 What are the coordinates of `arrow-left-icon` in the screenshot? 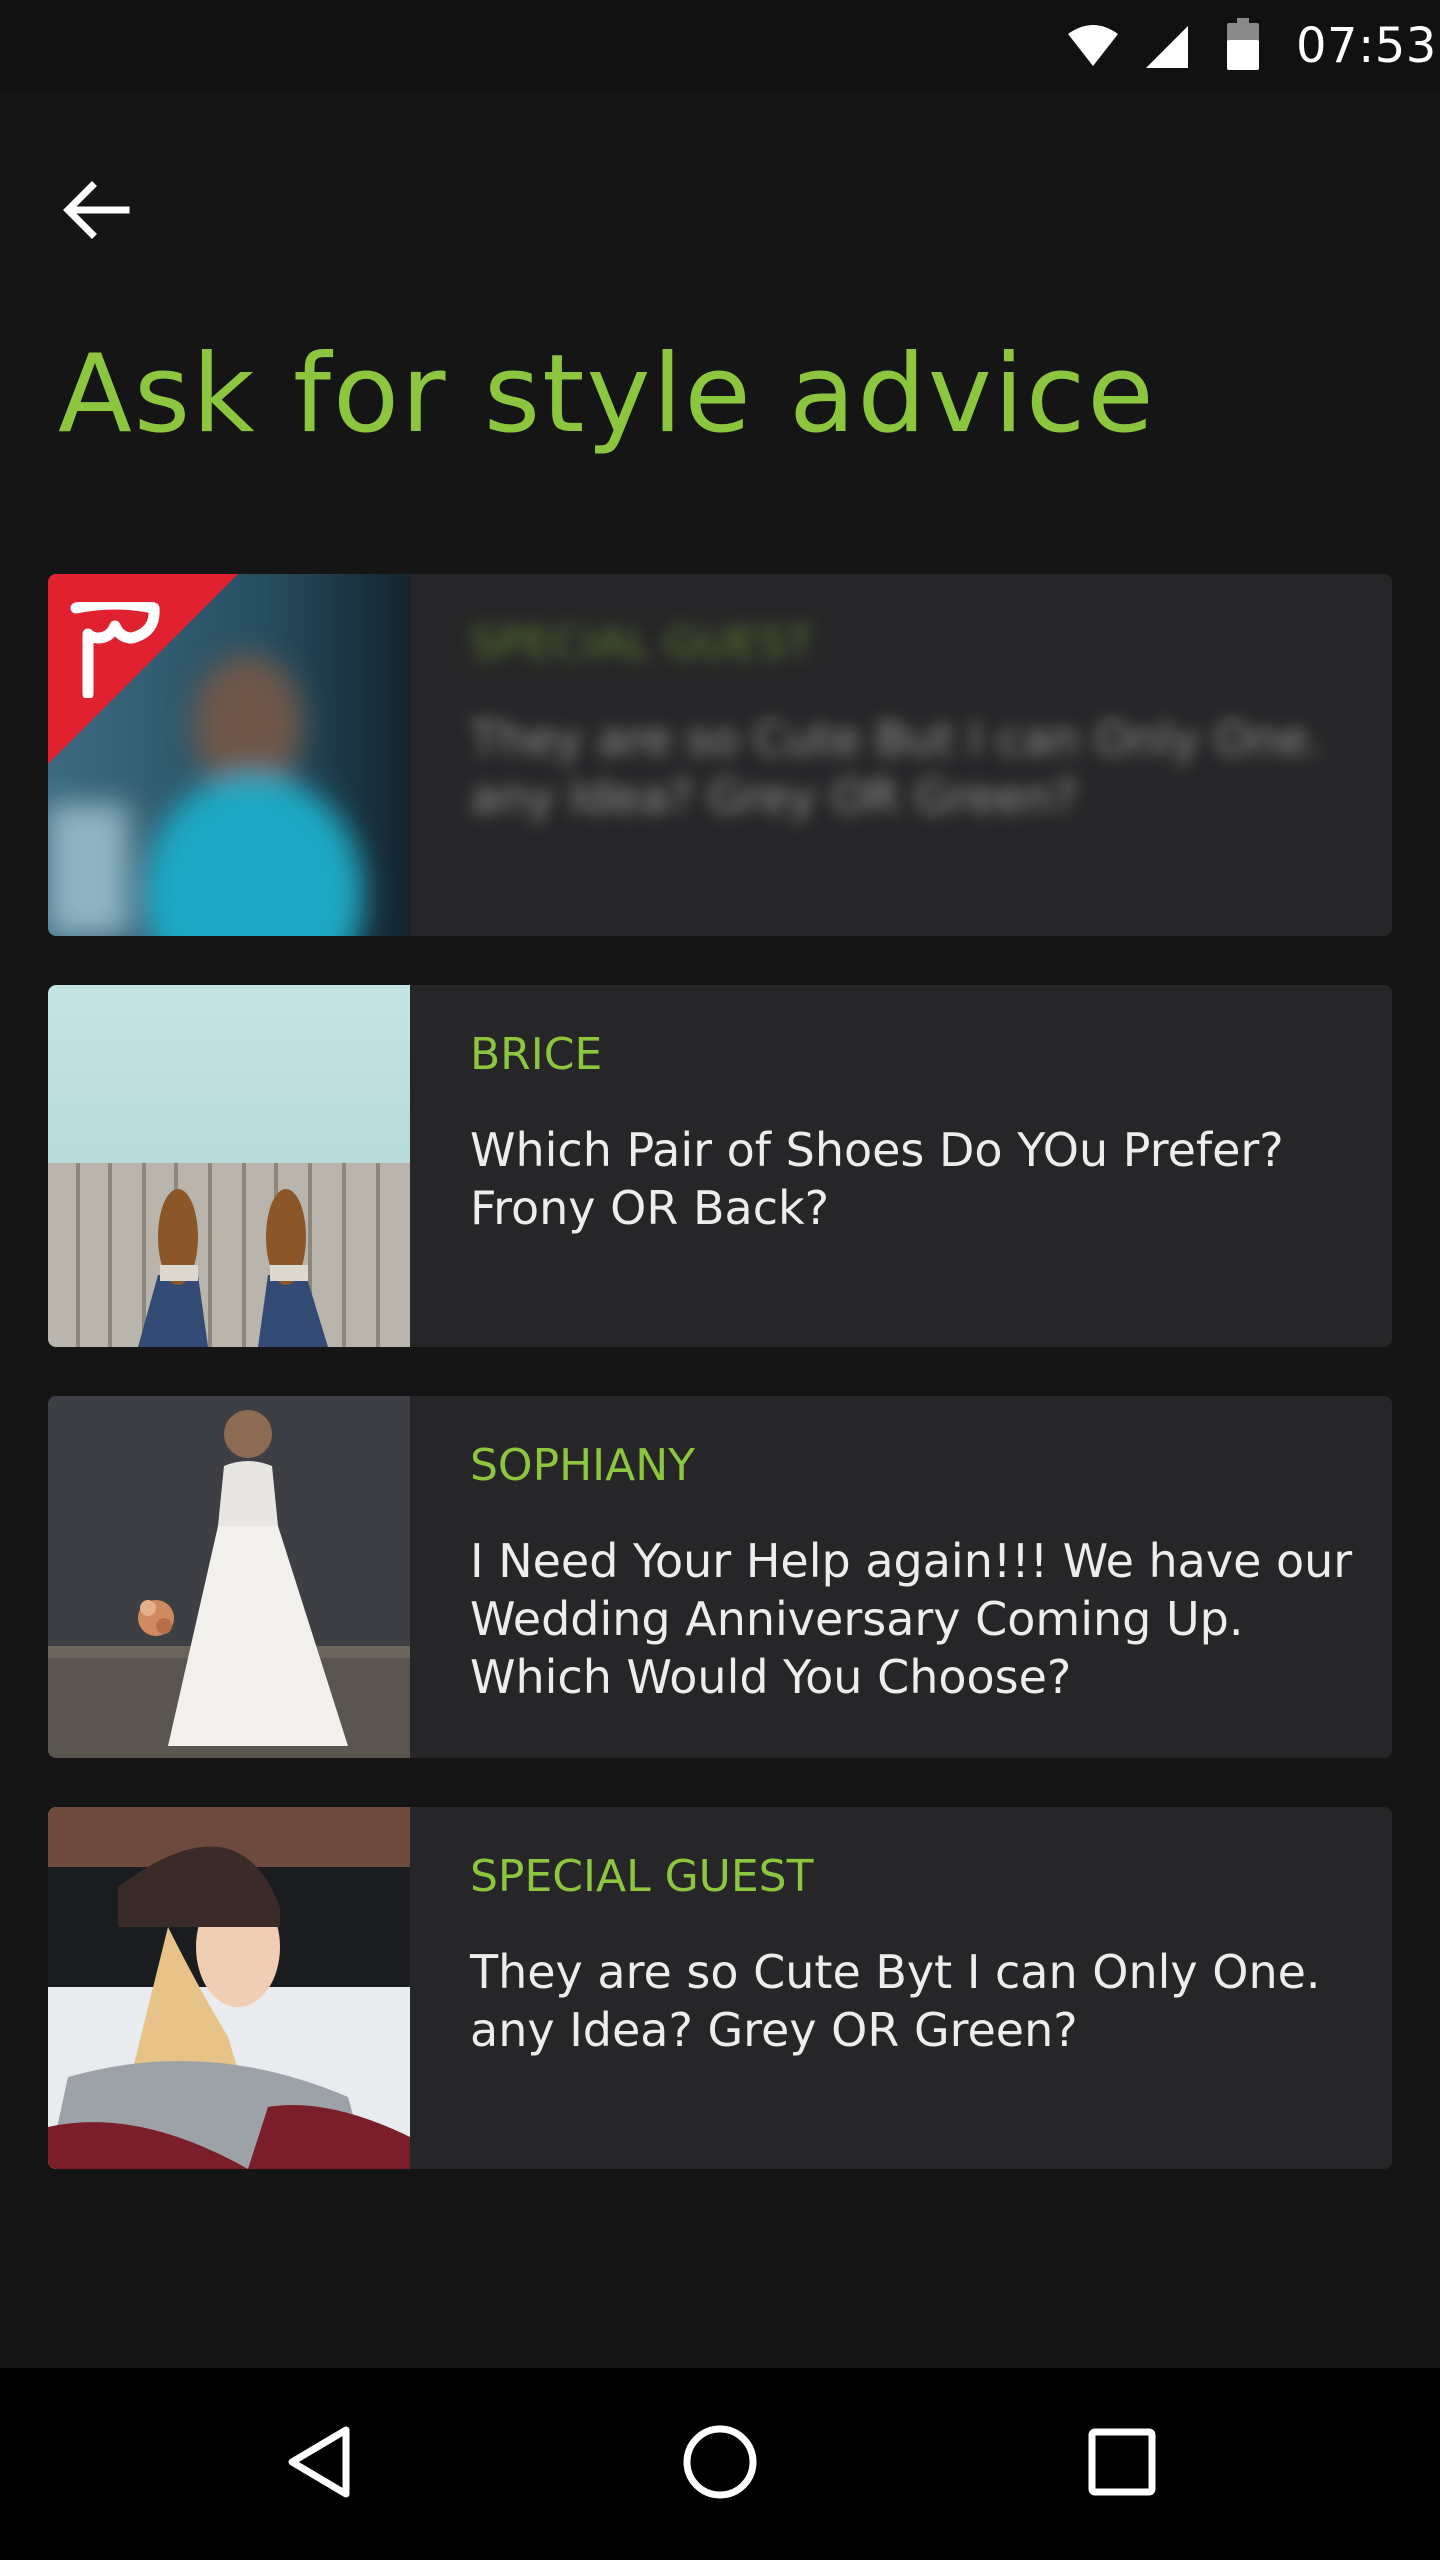 It's located at (96, 212).